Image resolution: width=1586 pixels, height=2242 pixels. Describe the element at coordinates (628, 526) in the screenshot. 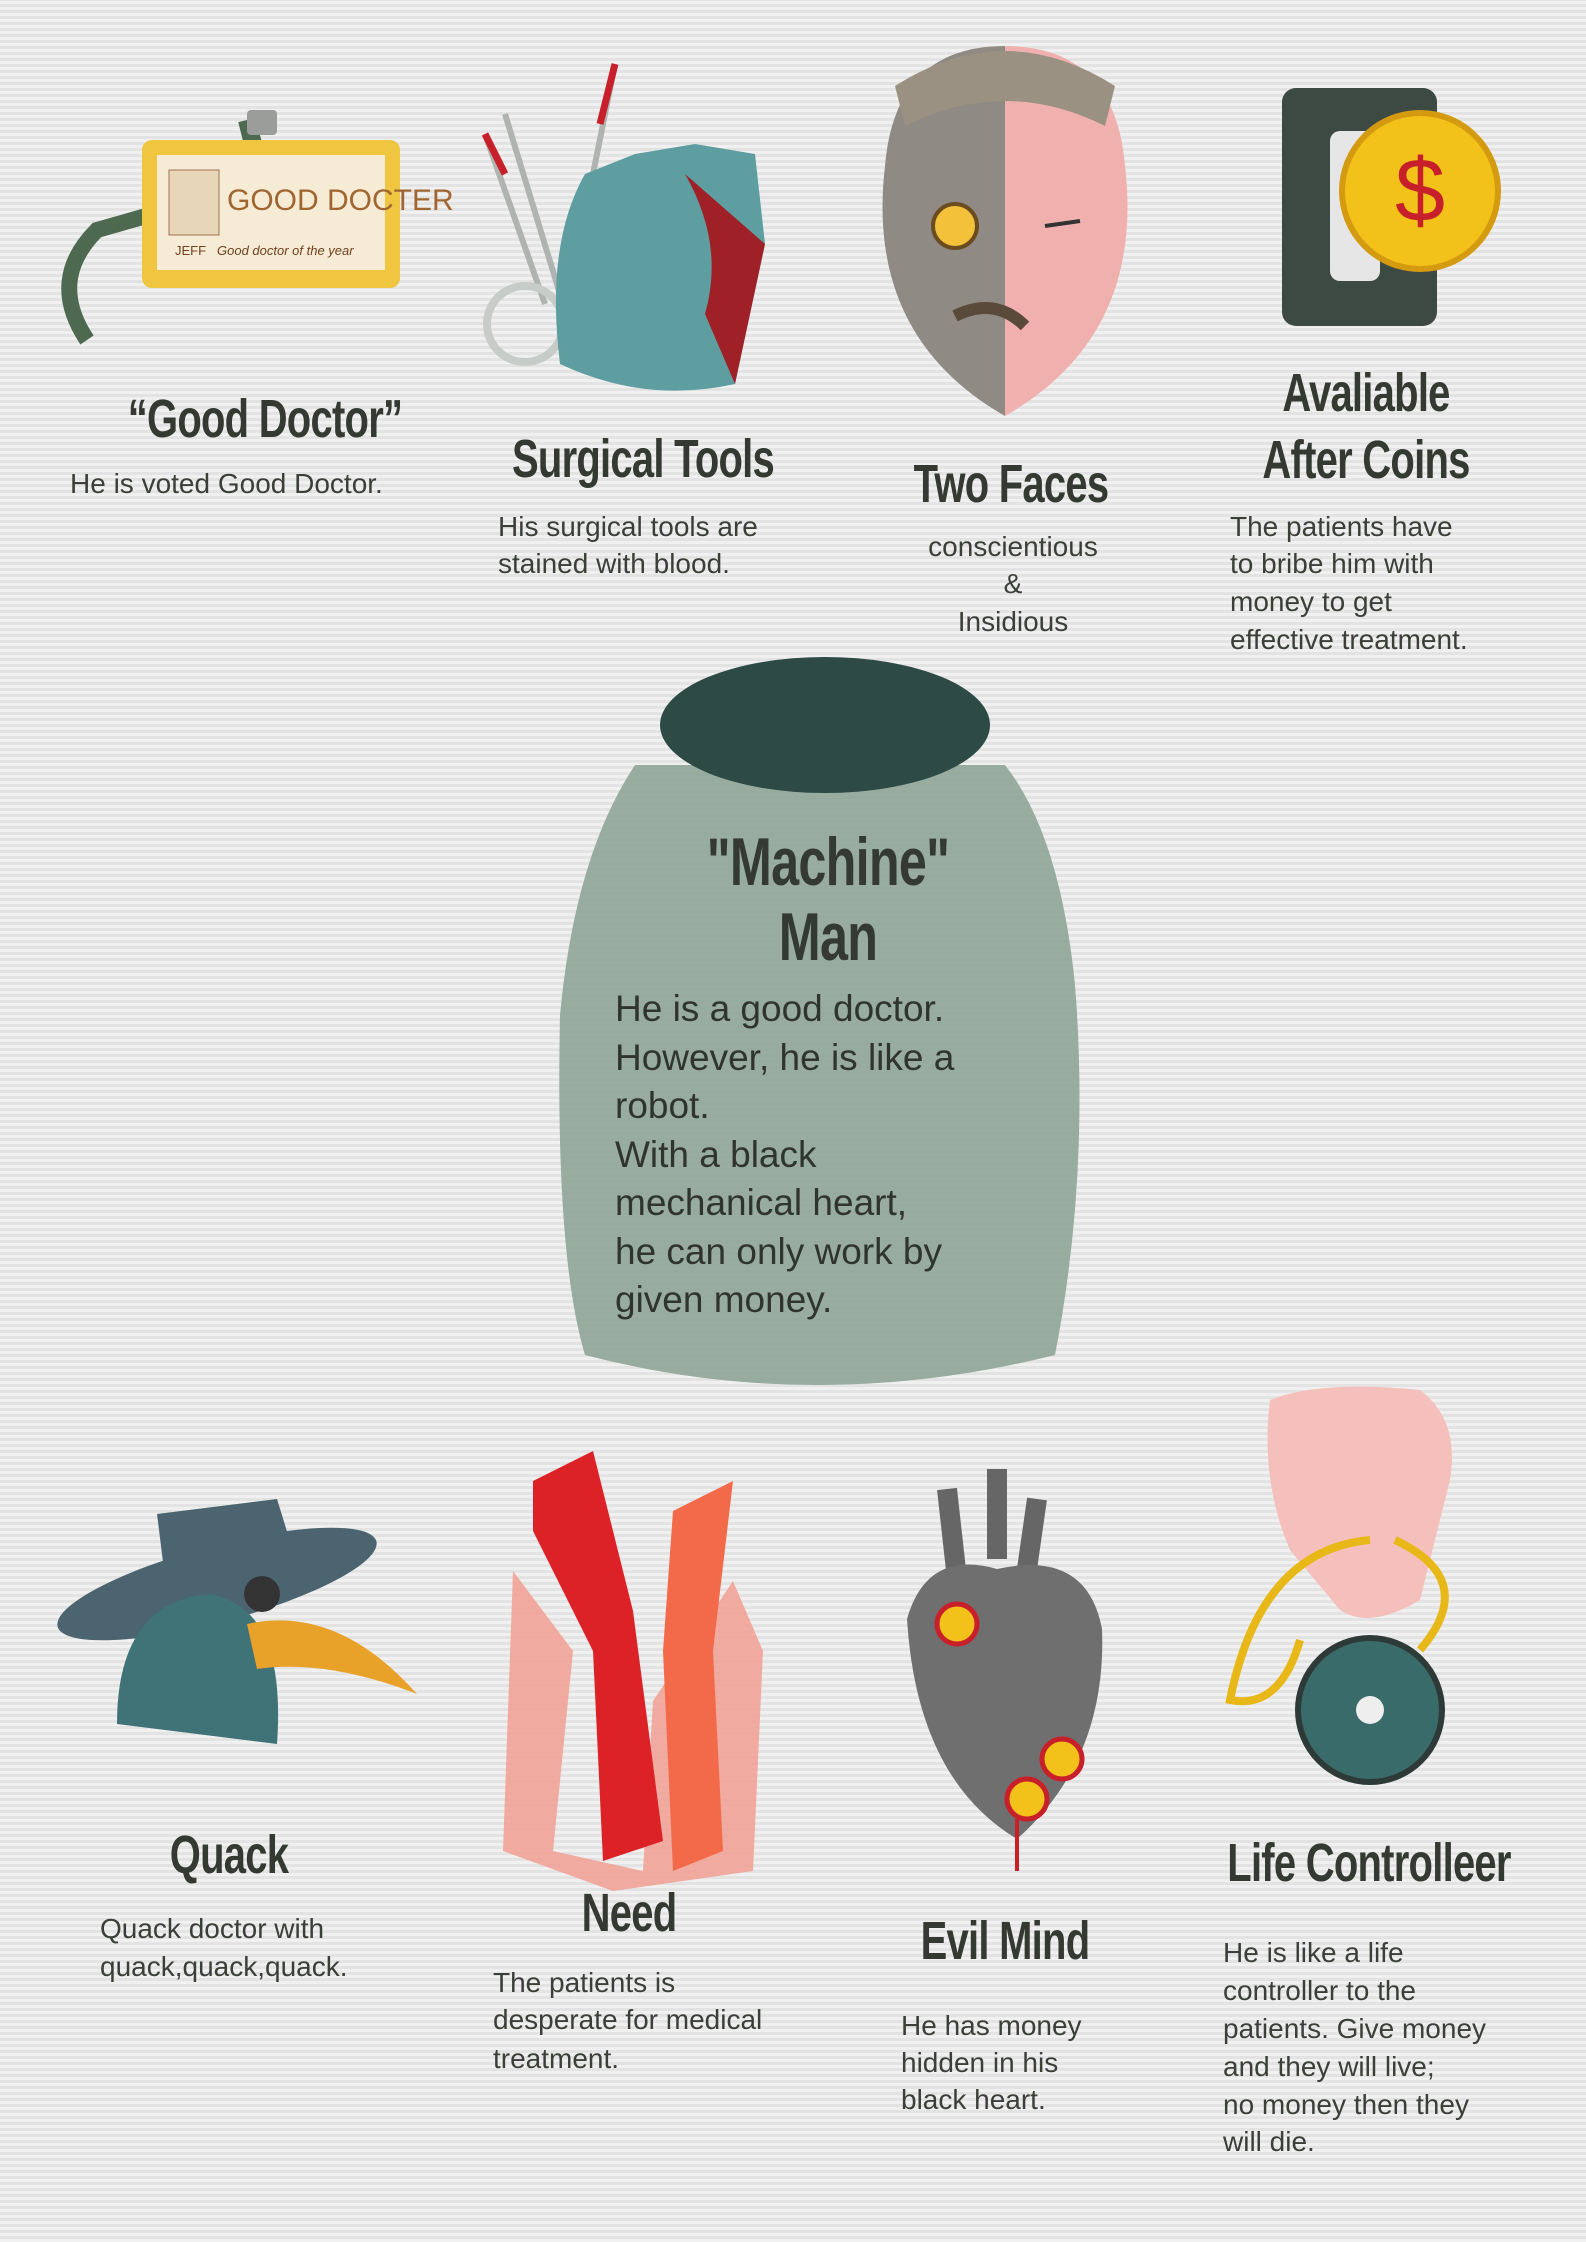

I see `surgical-tools-desc-line: His surgical tools are` at that location.